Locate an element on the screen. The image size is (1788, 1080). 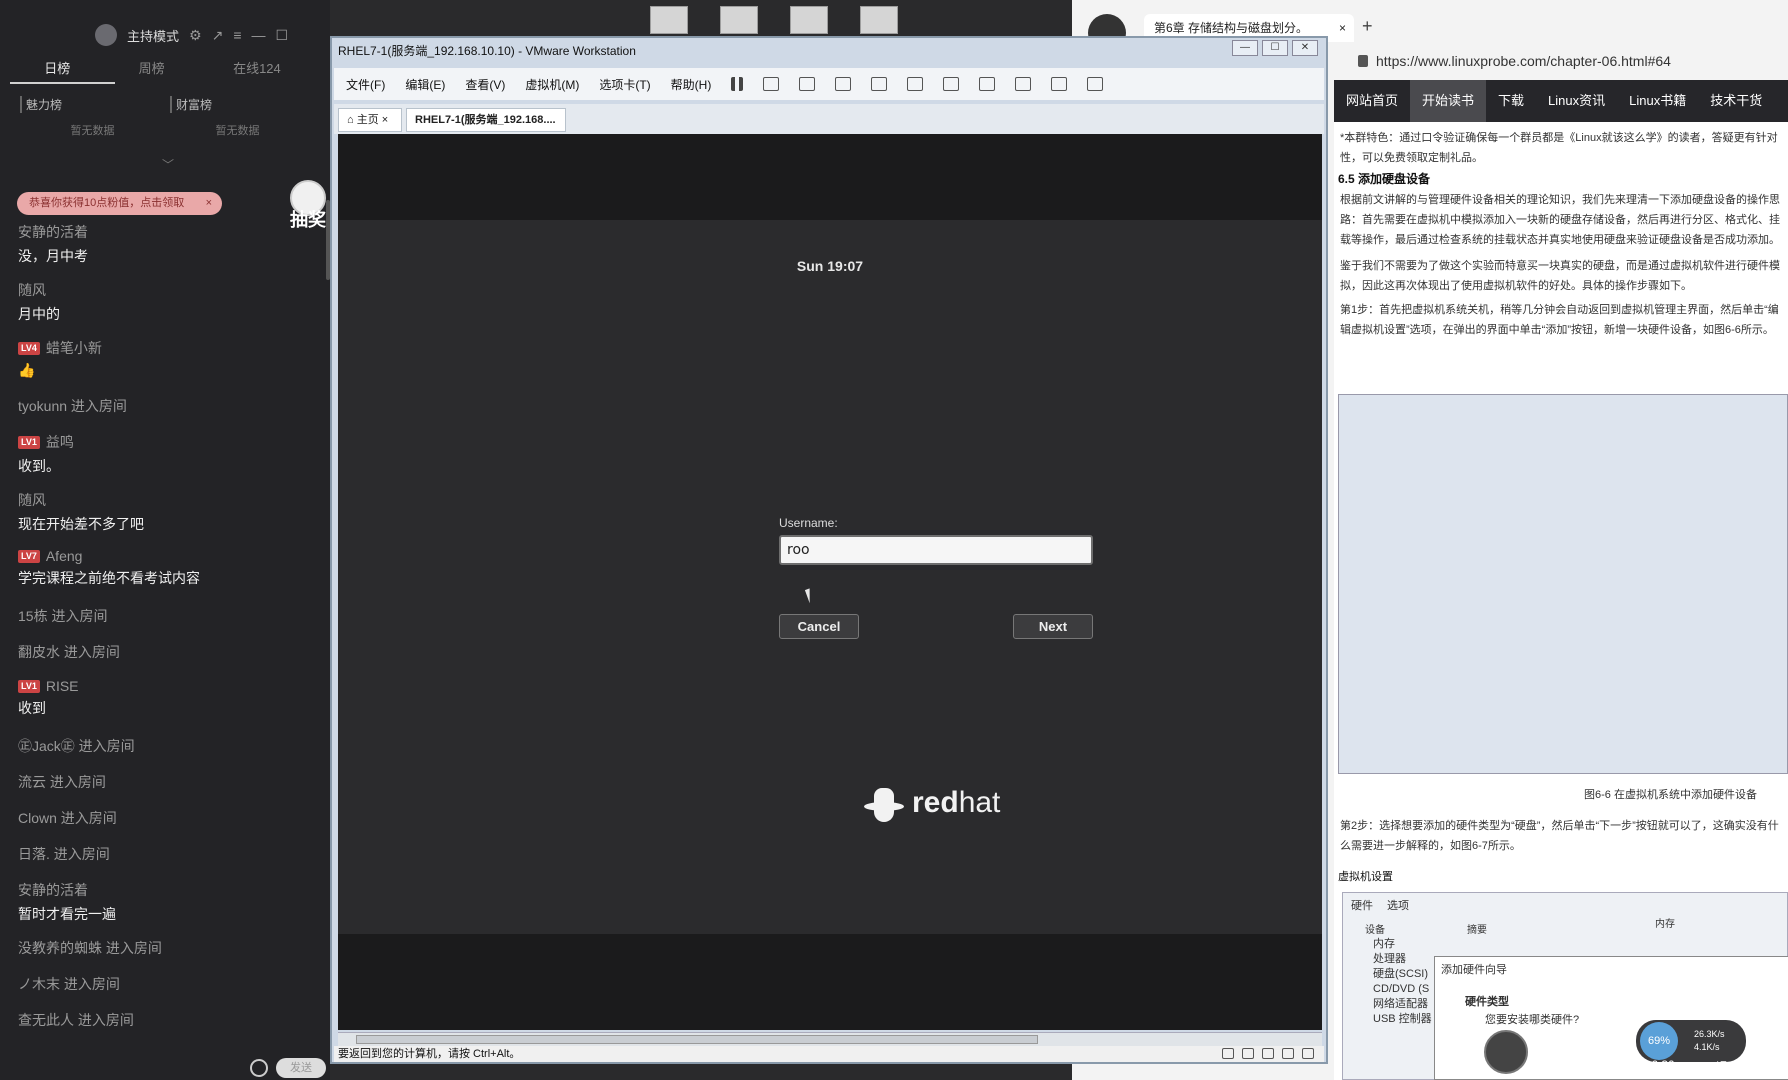
stretch-icon is located at coordinates (1095, 84).